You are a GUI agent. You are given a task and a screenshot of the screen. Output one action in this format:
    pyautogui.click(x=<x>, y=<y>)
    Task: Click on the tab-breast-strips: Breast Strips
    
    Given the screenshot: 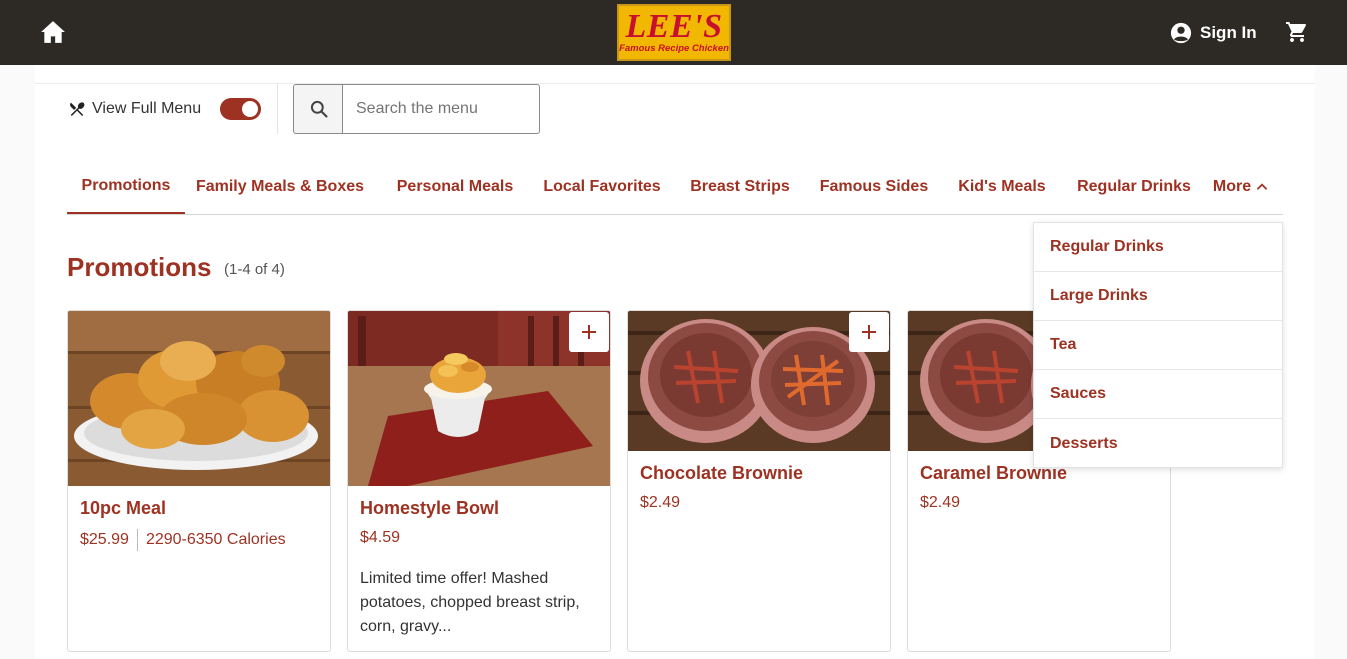 What is the action you would take?
    pyautogui.click(x=740, y=187)
    